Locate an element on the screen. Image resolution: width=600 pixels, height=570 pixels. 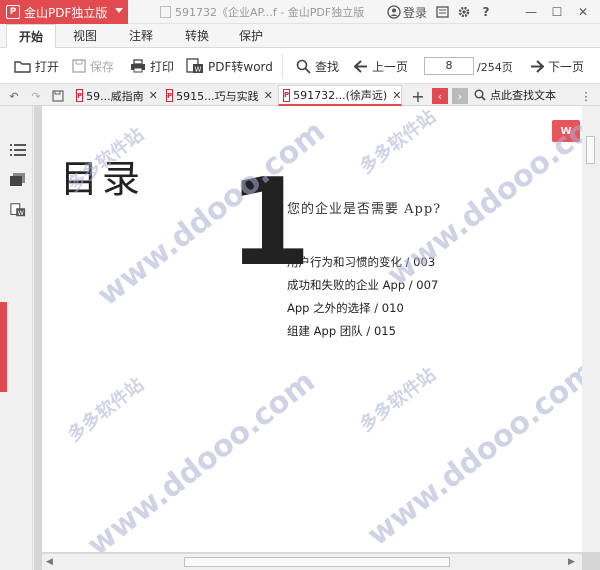
doc-tab-3: P 591732...(徐声远) ✕ is located at coordinates (340, 95).